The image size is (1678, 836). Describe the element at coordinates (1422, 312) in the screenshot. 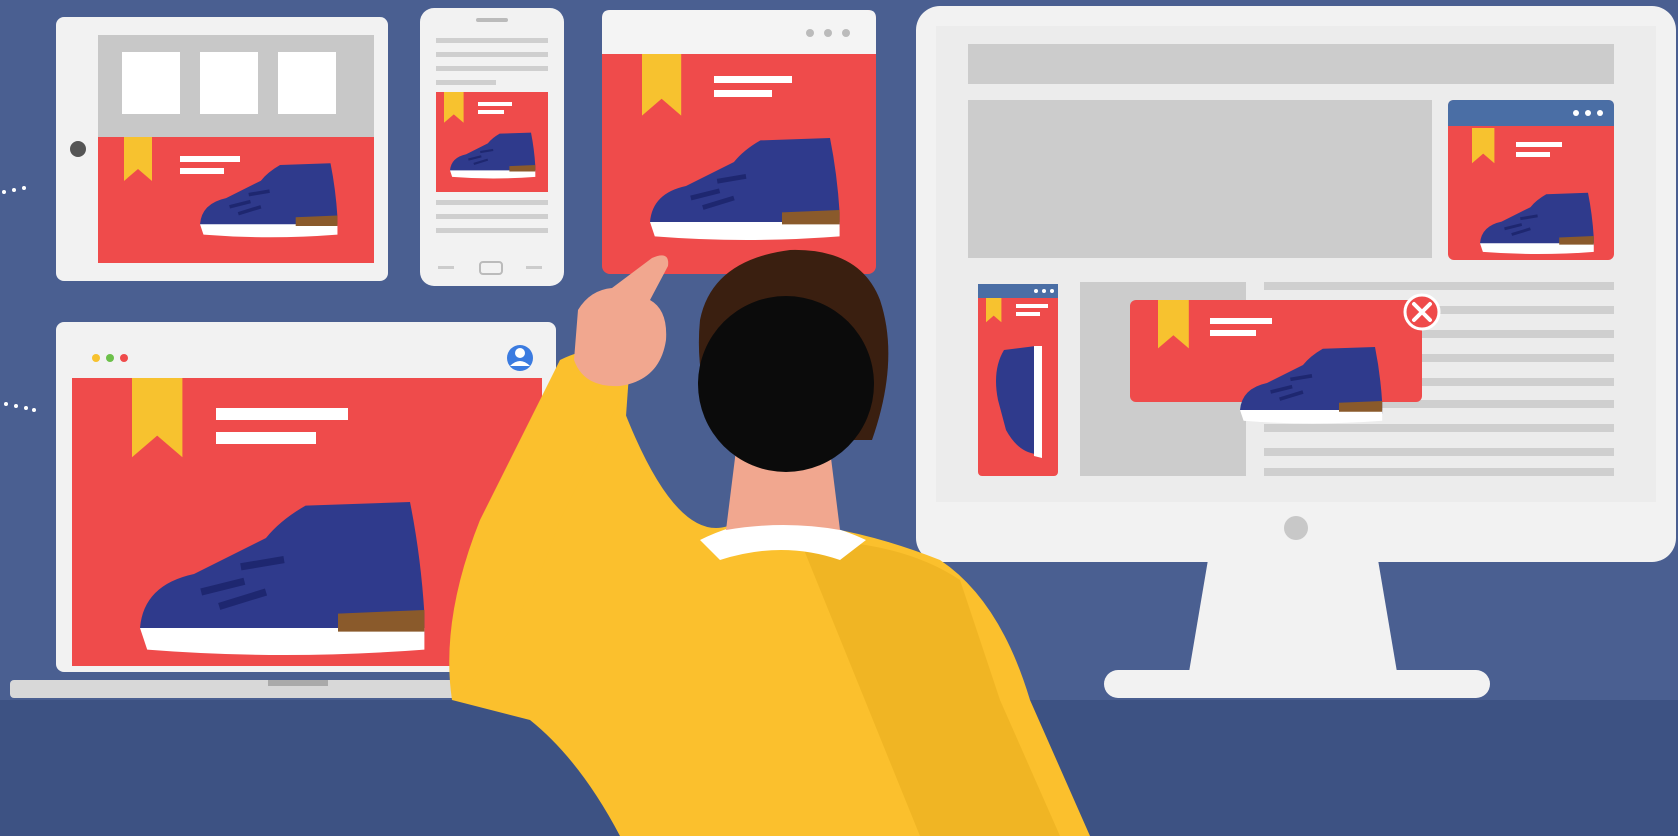

I see `close-icon` at that location.